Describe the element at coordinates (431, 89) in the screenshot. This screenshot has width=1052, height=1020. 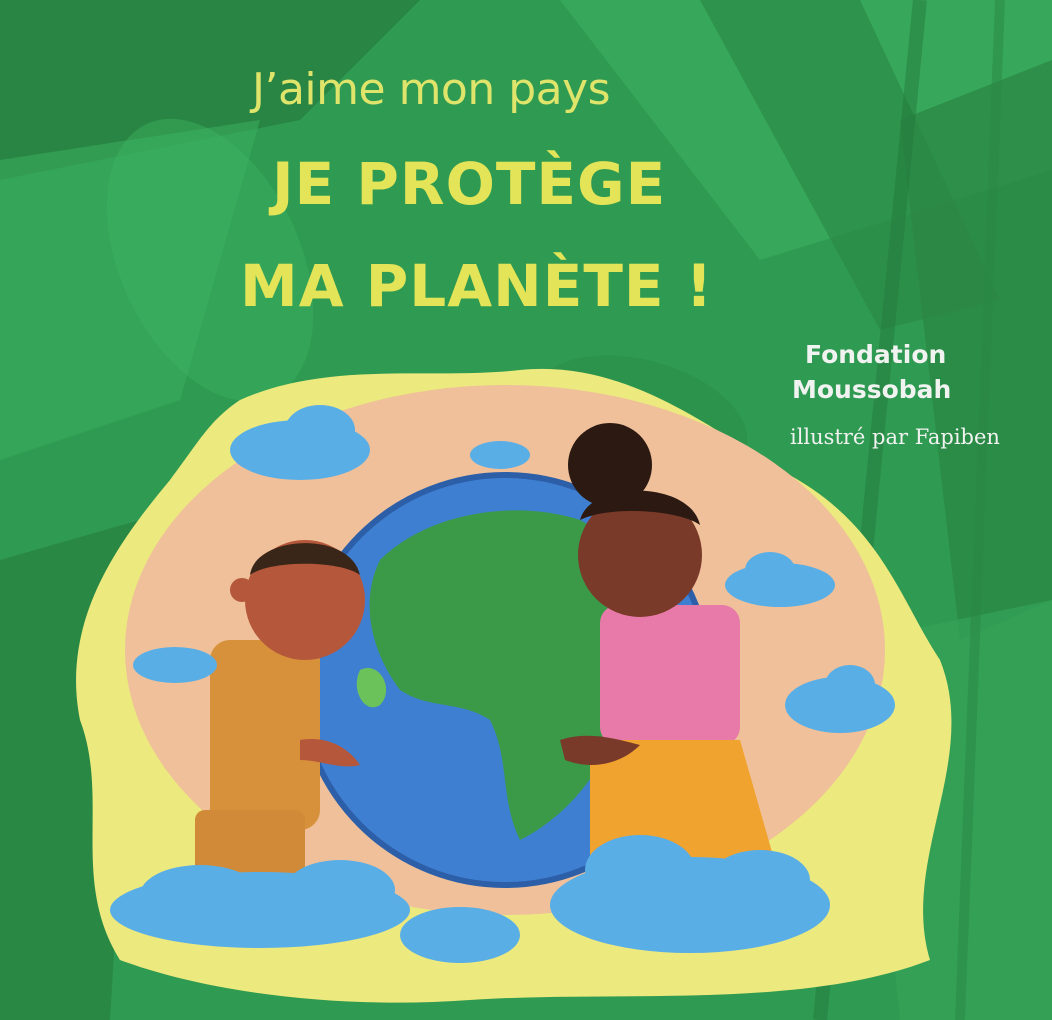
I see `title-line-1: J’aime mon pays` at that location.